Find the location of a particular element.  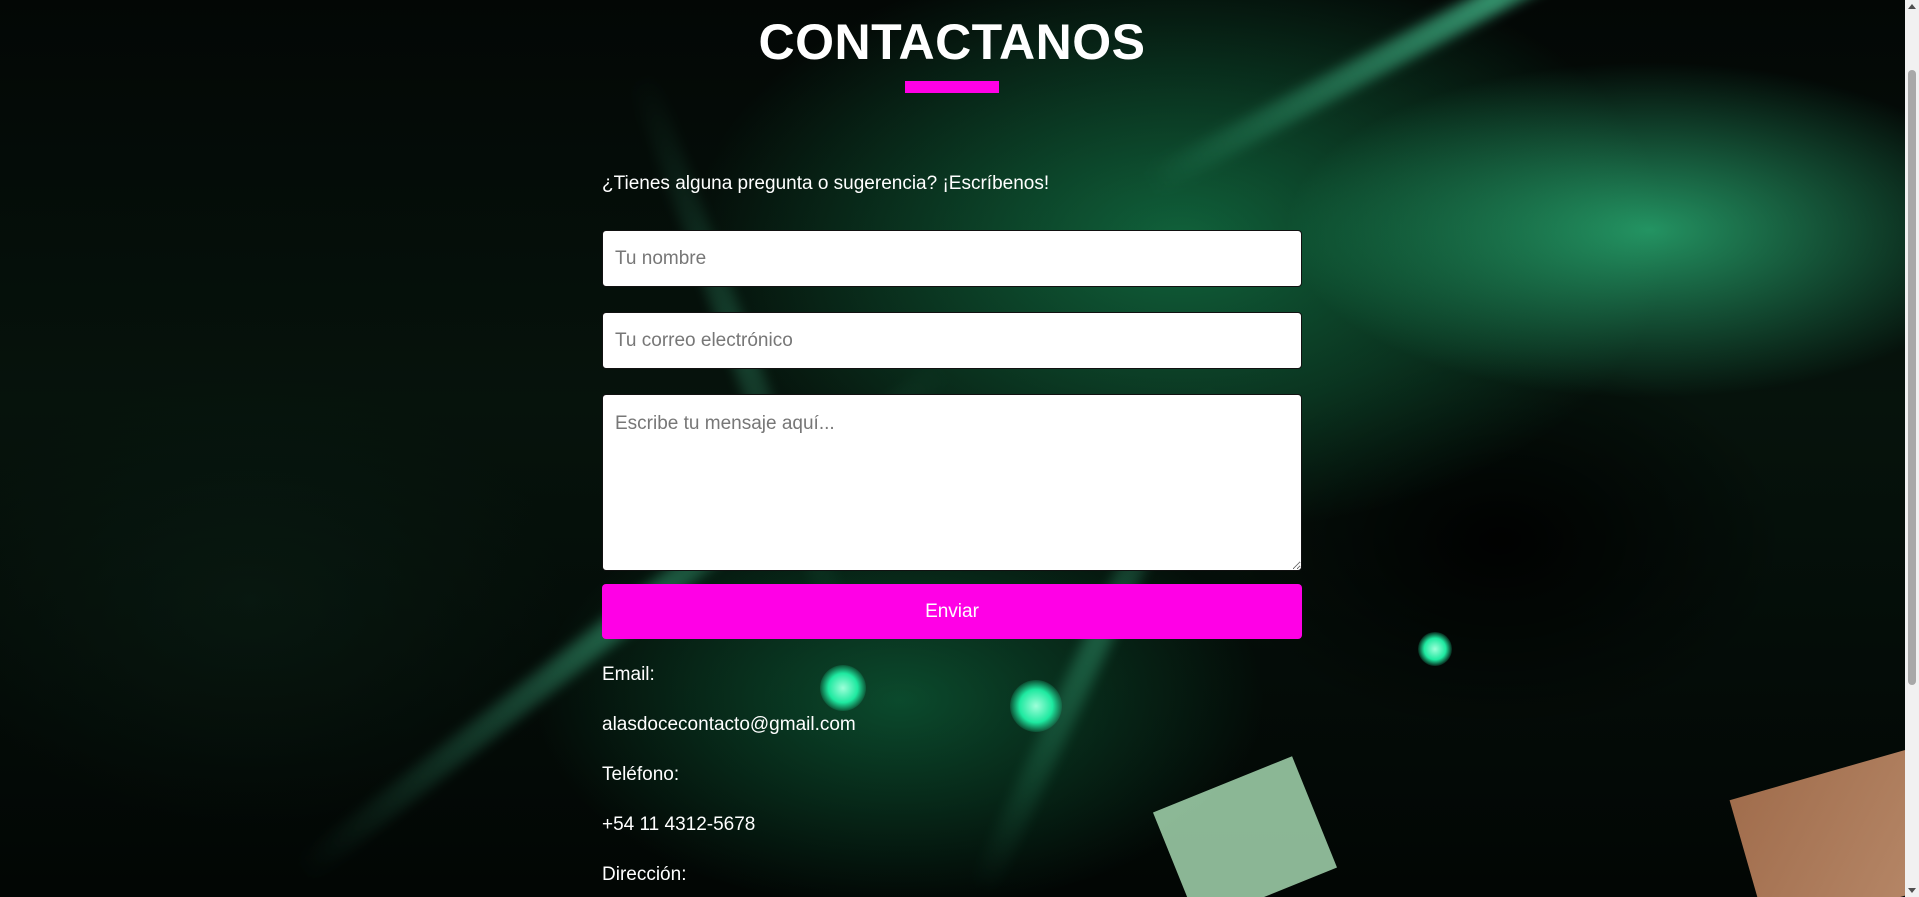

message-textarea is located at coordinates (952, 482).